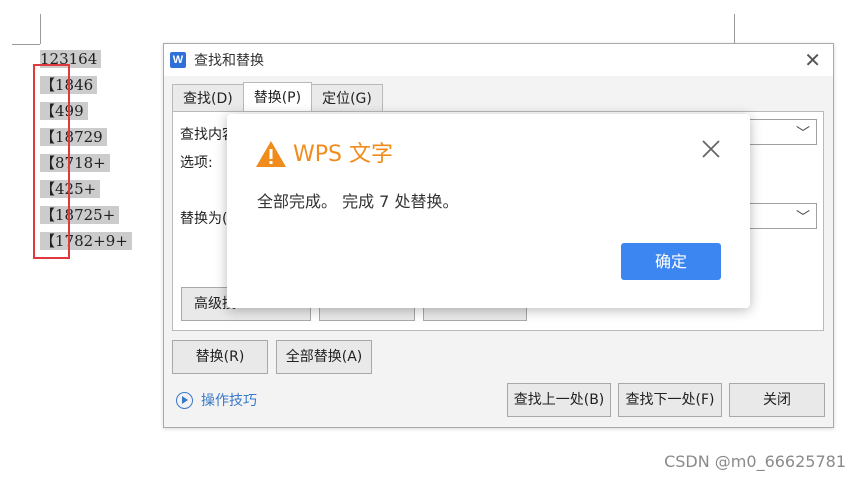 The height and width of the screenshot is (479, 864). I want to click on margin-mark-top-left-vertical, so click(40, 29).